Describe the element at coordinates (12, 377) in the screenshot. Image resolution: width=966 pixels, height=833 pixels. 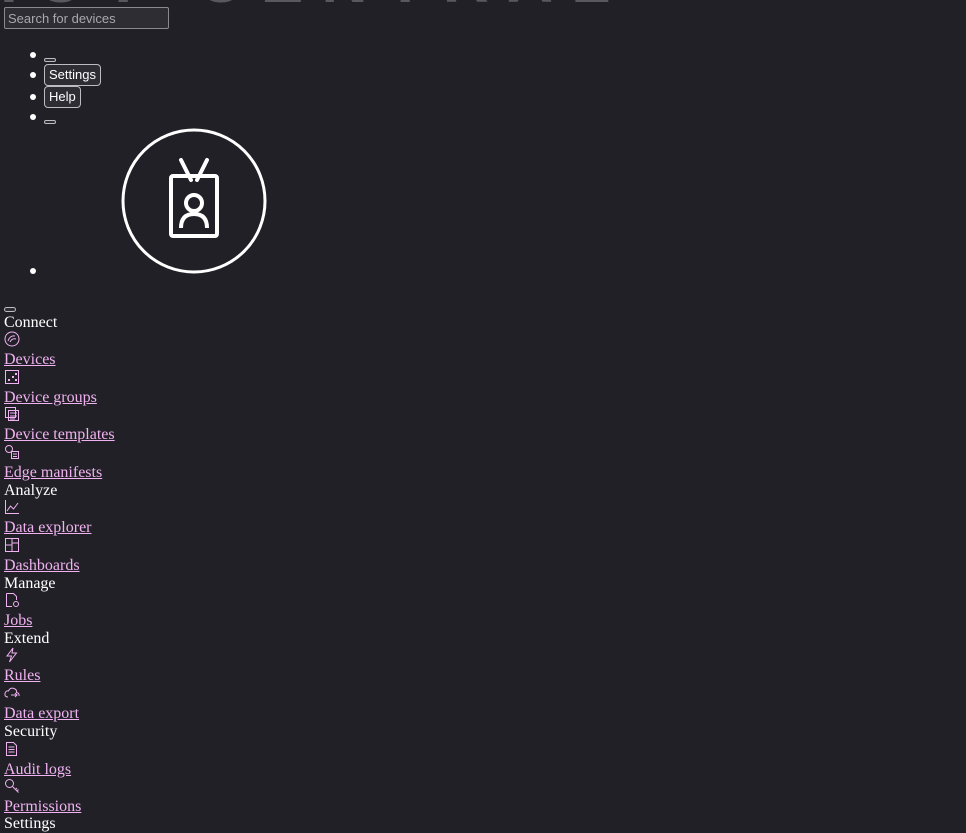
I see `device-groups-icon` at that location.